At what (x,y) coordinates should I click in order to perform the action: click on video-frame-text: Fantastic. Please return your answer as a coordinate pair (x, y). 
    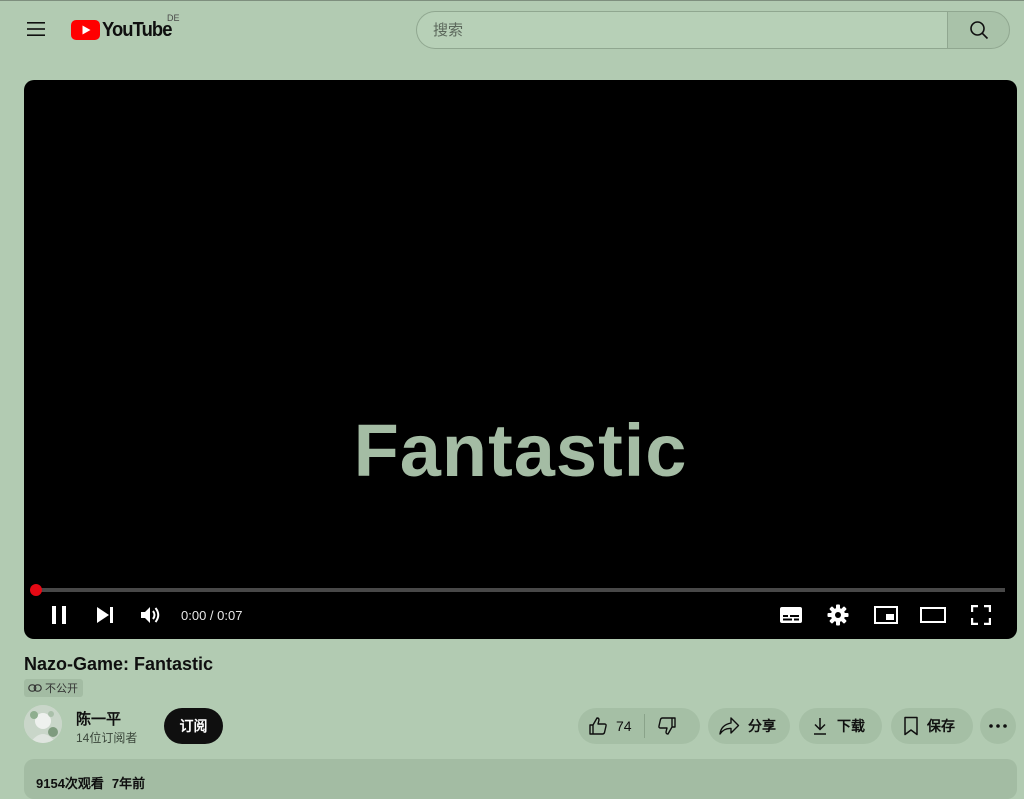
    Looking at the image, I should click on (520, 450).